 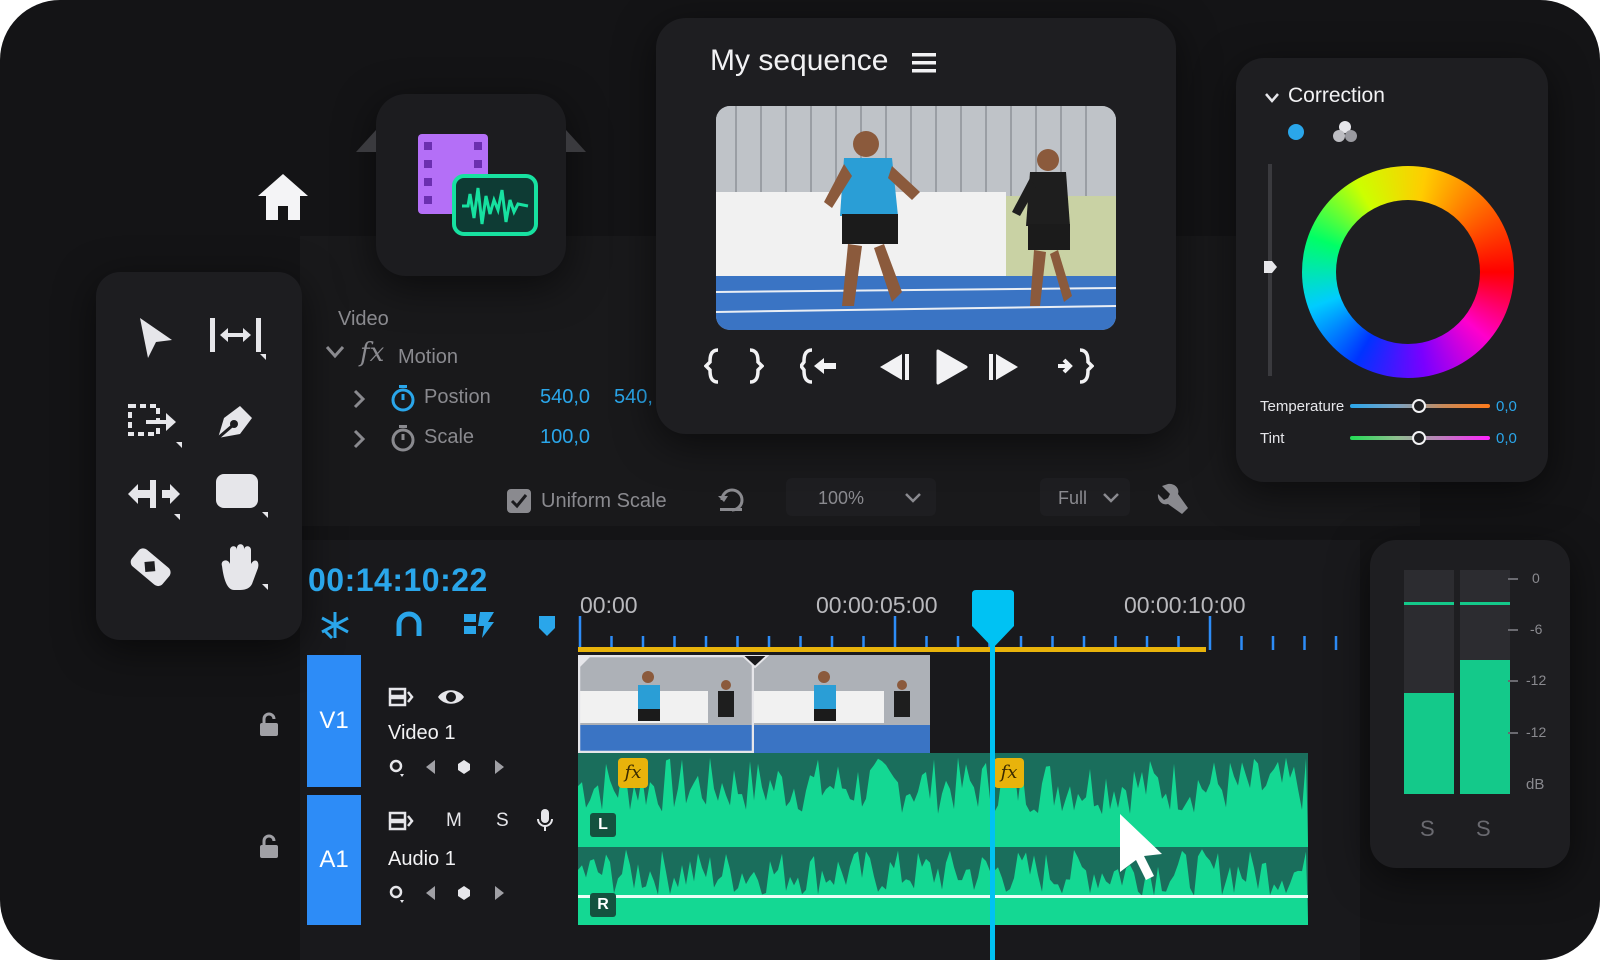 What do you see at coordinates (1485, 603) in the screenshot?
I see `meter-right-peak` at bounding box center [1485, 603].